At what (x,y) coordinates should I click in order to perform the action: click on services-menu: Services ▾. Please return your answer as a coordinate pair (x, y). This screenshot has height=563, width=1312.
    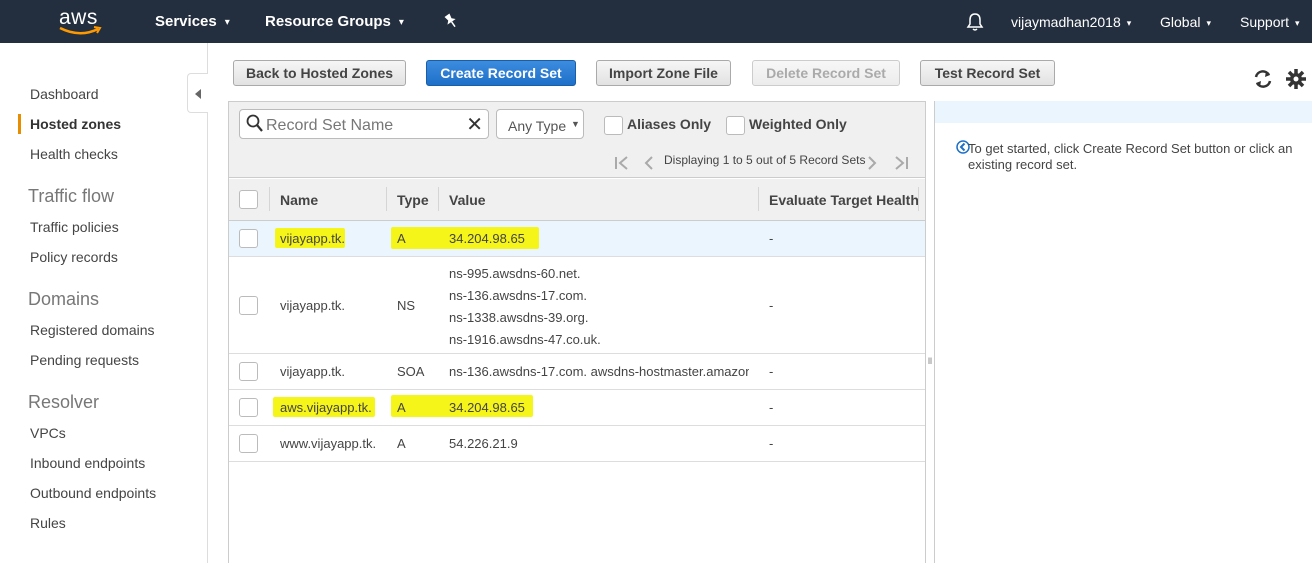
    Looking at the image, I should click on (192, 21).